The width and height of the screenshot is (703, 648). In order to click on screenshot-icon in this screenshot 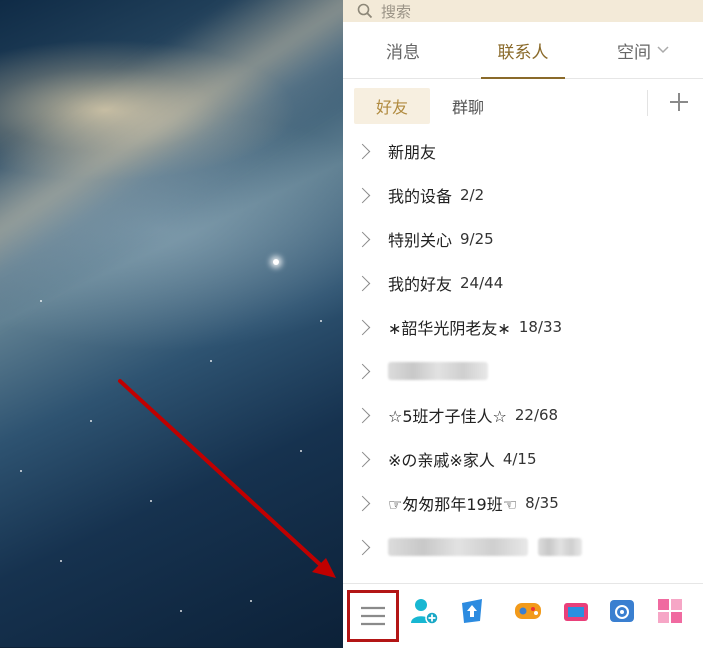, I will do `click(576, 612)`.